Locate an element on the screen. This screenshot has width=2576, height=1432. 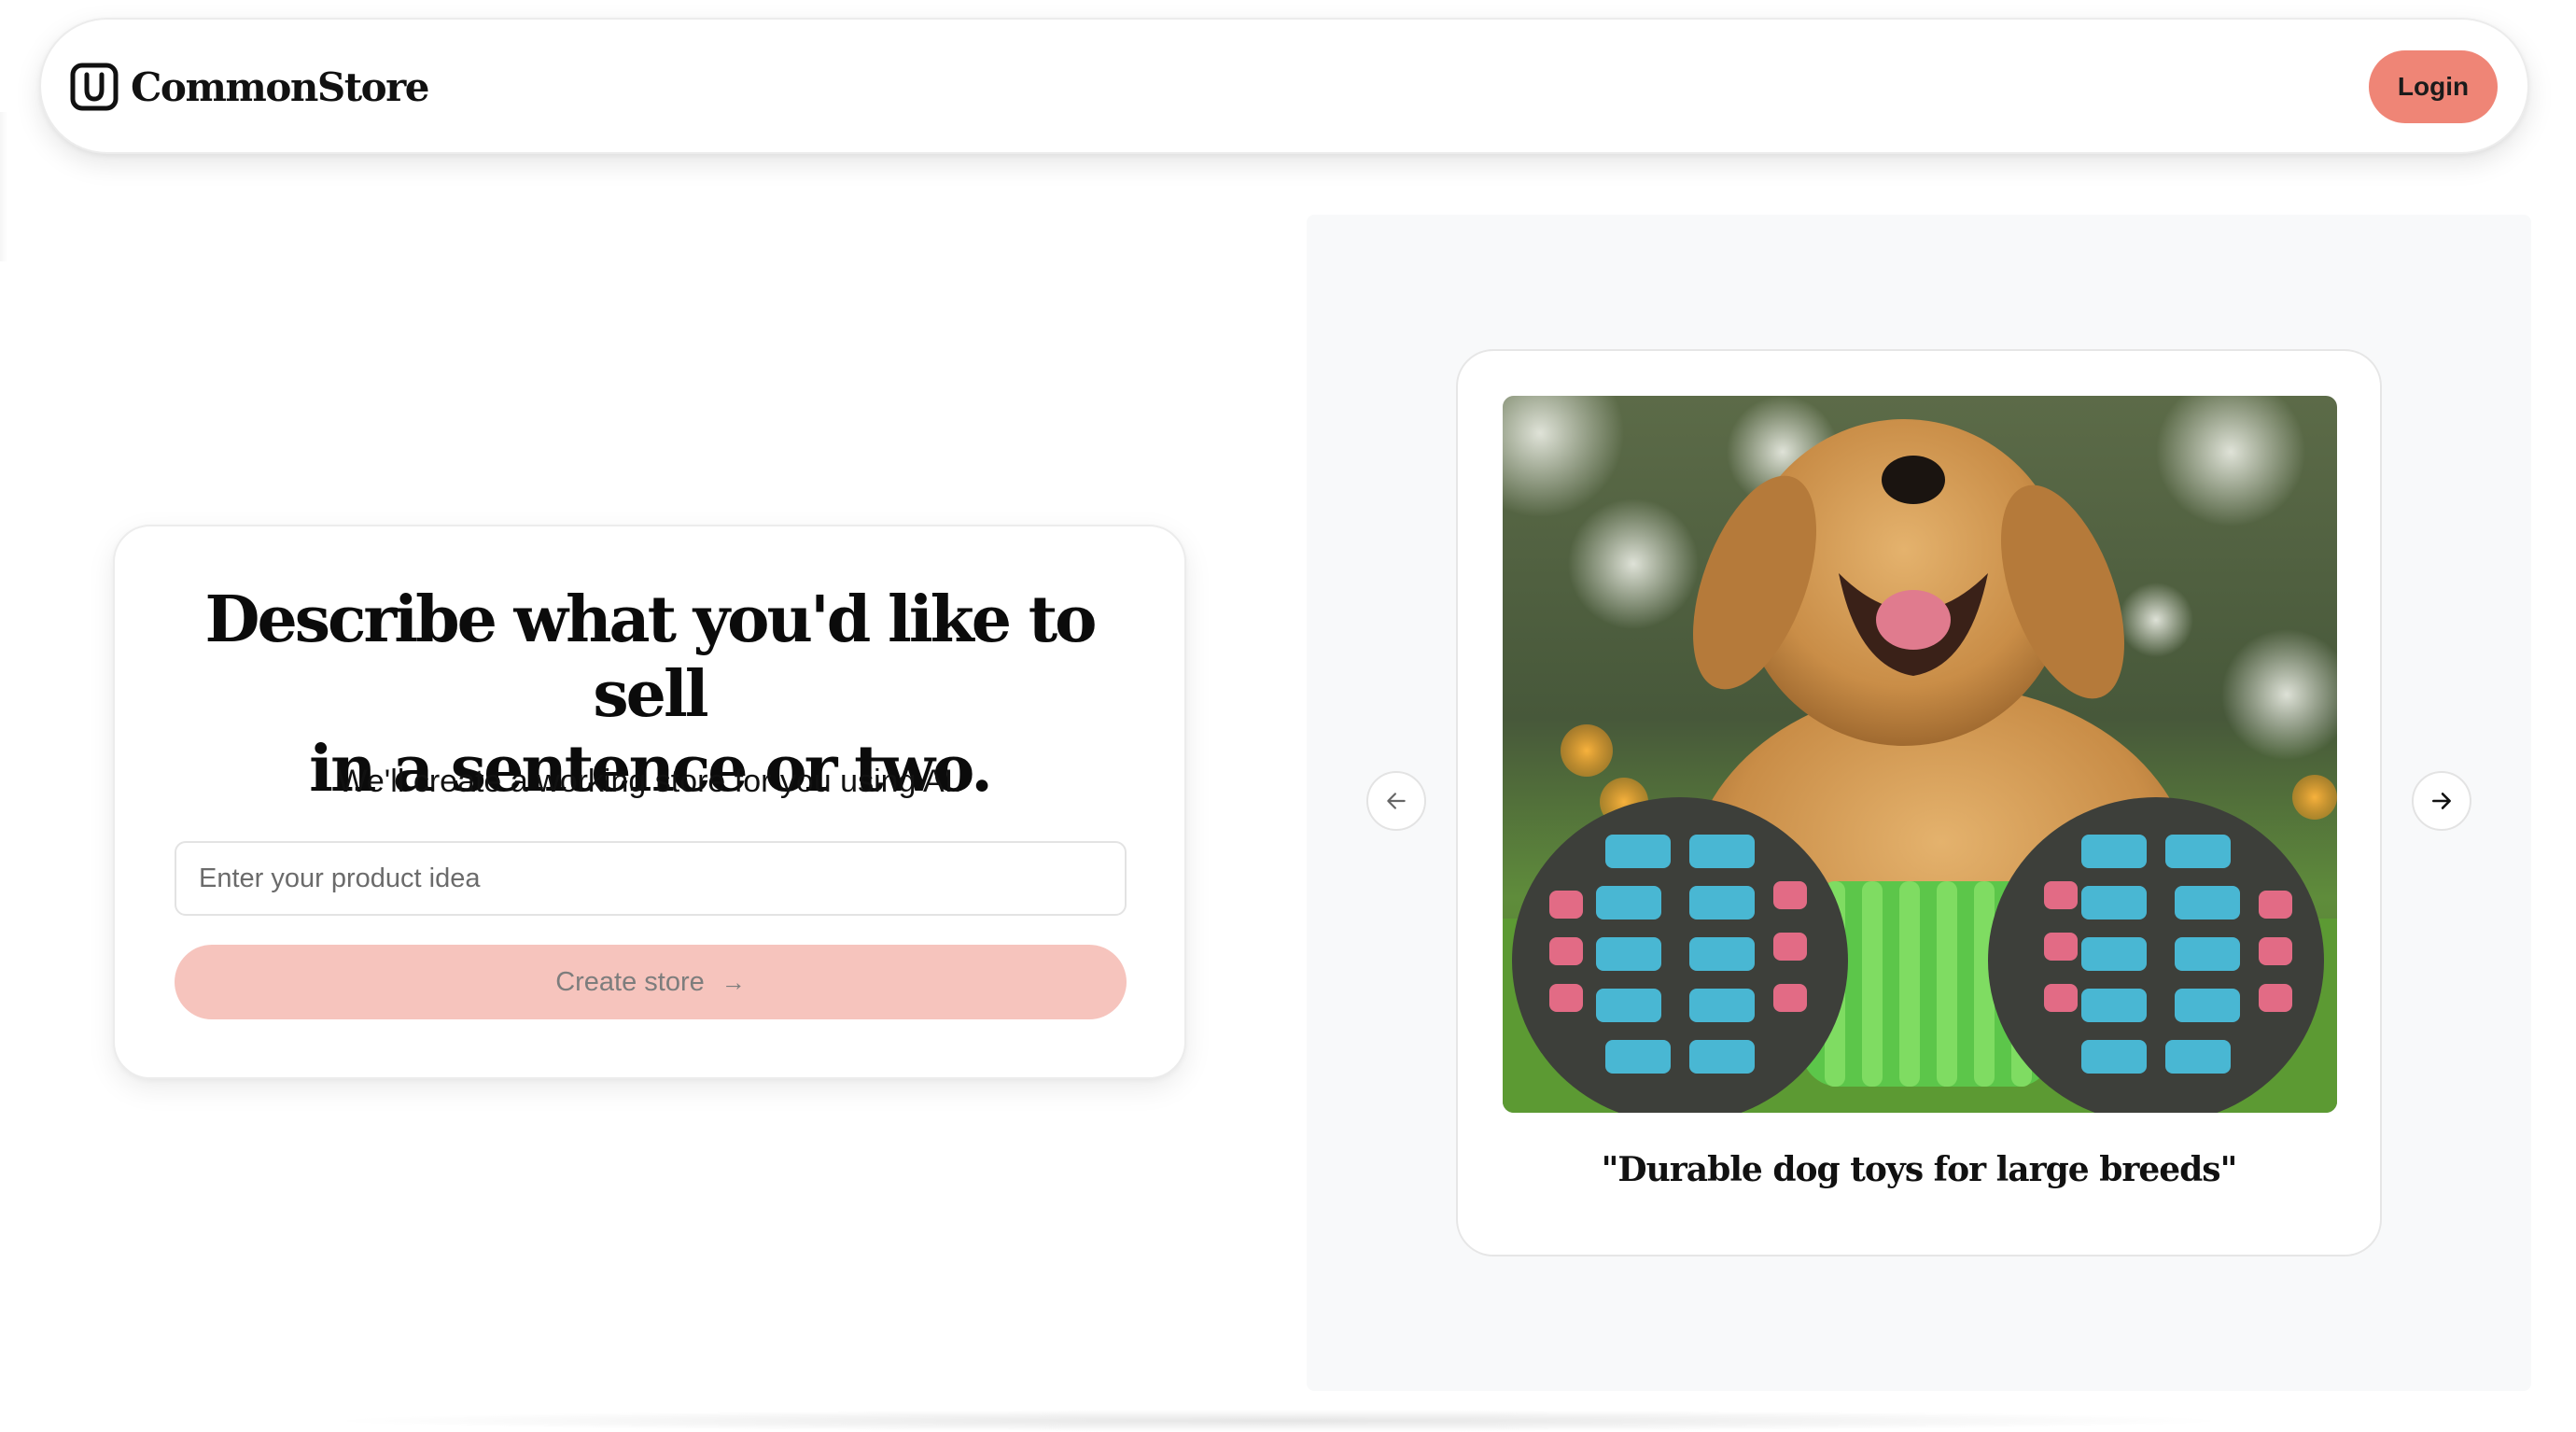
create-store-button: Create store → is located at coordinates (651, 982).